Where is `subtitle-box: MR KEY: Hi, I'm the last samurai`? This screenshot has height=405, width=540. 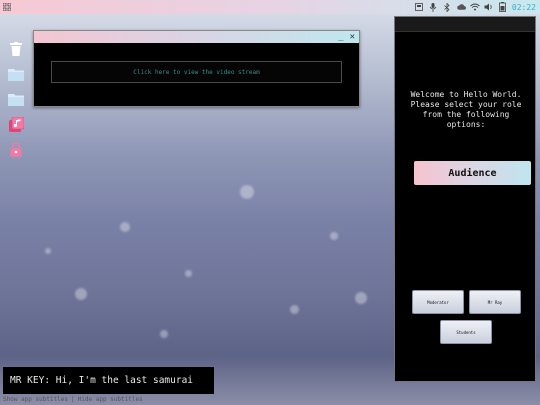
subtitle-box: MR KEY: Hi, I'm the last samurai is located at coordinates (108, 380).